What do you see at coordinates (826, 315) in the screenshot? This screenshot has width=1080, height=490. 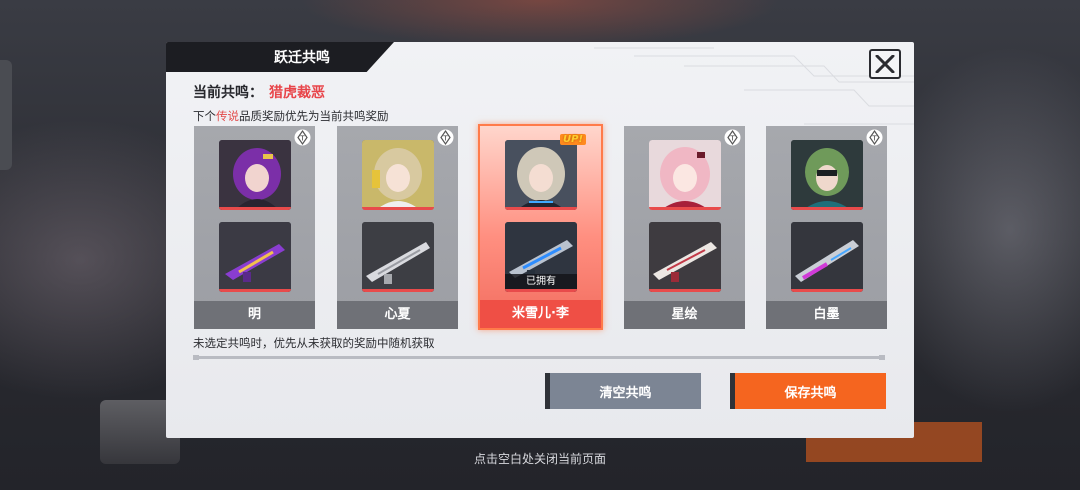 I see `card-name: 白墨` at bounding box center [826, 315].